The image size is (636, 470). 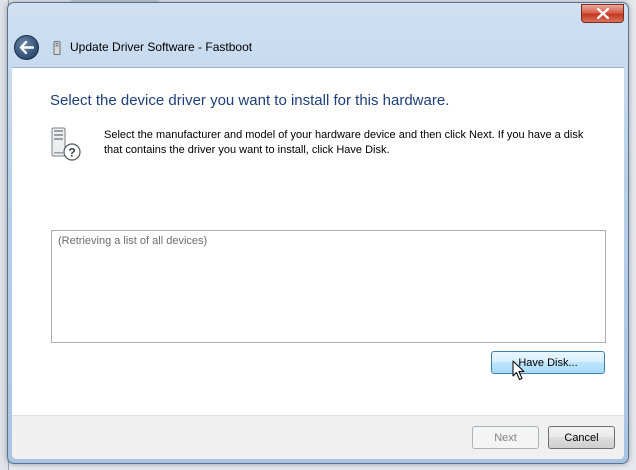 I want to click on device-icon, so click(x=57, y=48).